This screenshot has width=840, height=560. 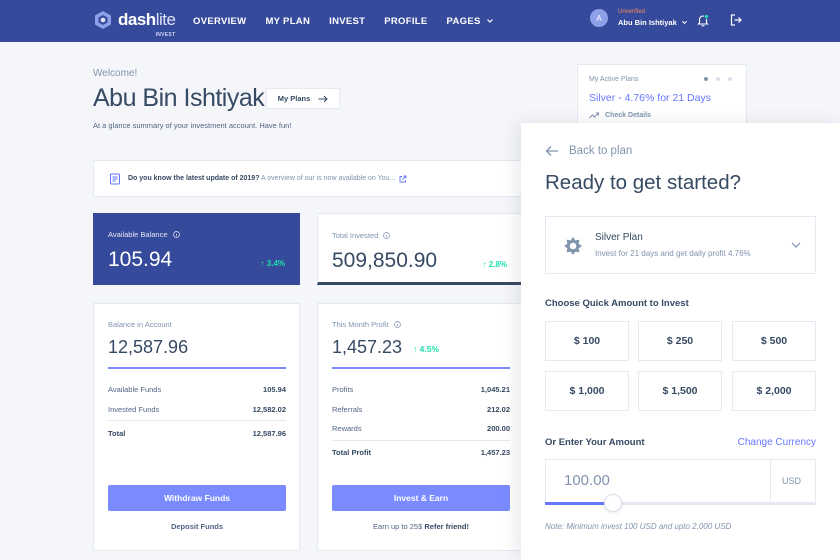 What do you see at coordinates (680, 481) in the screenshot?
I see `amount-input: 100.00 USD` at bounding box center [680, 481].